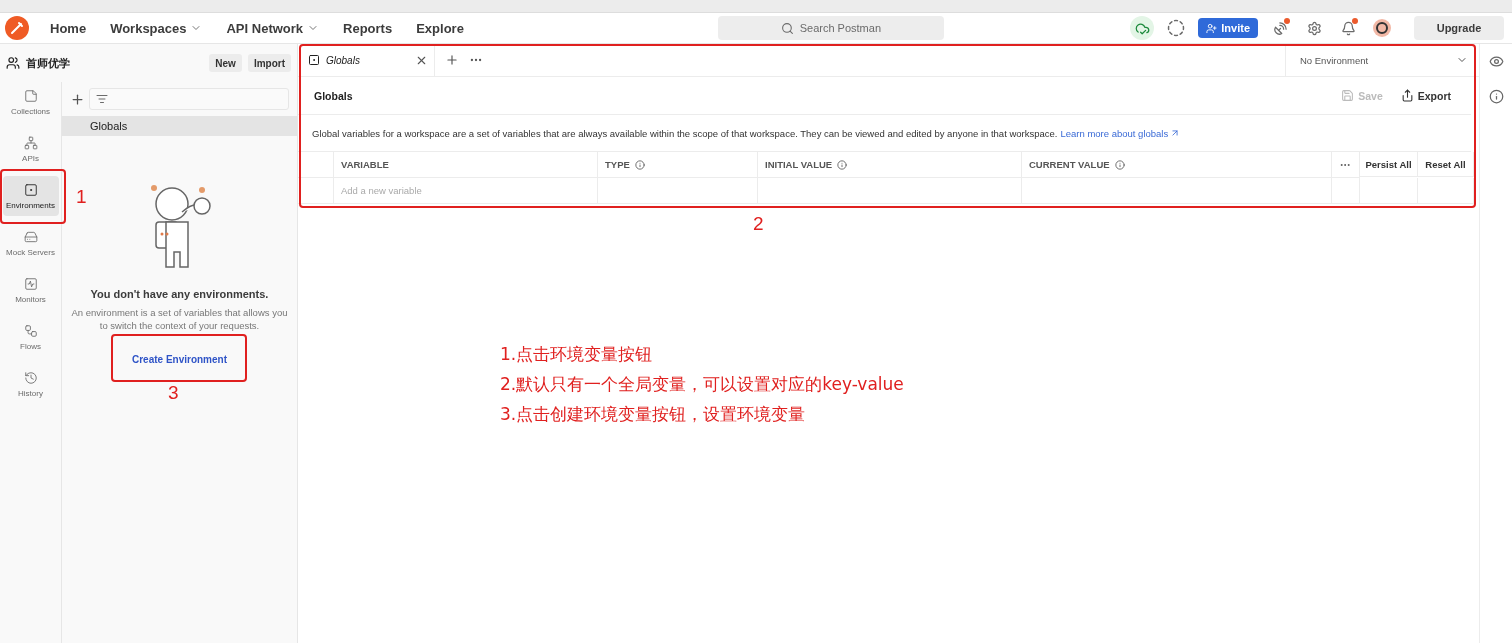 This screenshot has height=643, width=1512. I want to click on annotation-note: 1.点击环境变量按钮, so click(577, 354).